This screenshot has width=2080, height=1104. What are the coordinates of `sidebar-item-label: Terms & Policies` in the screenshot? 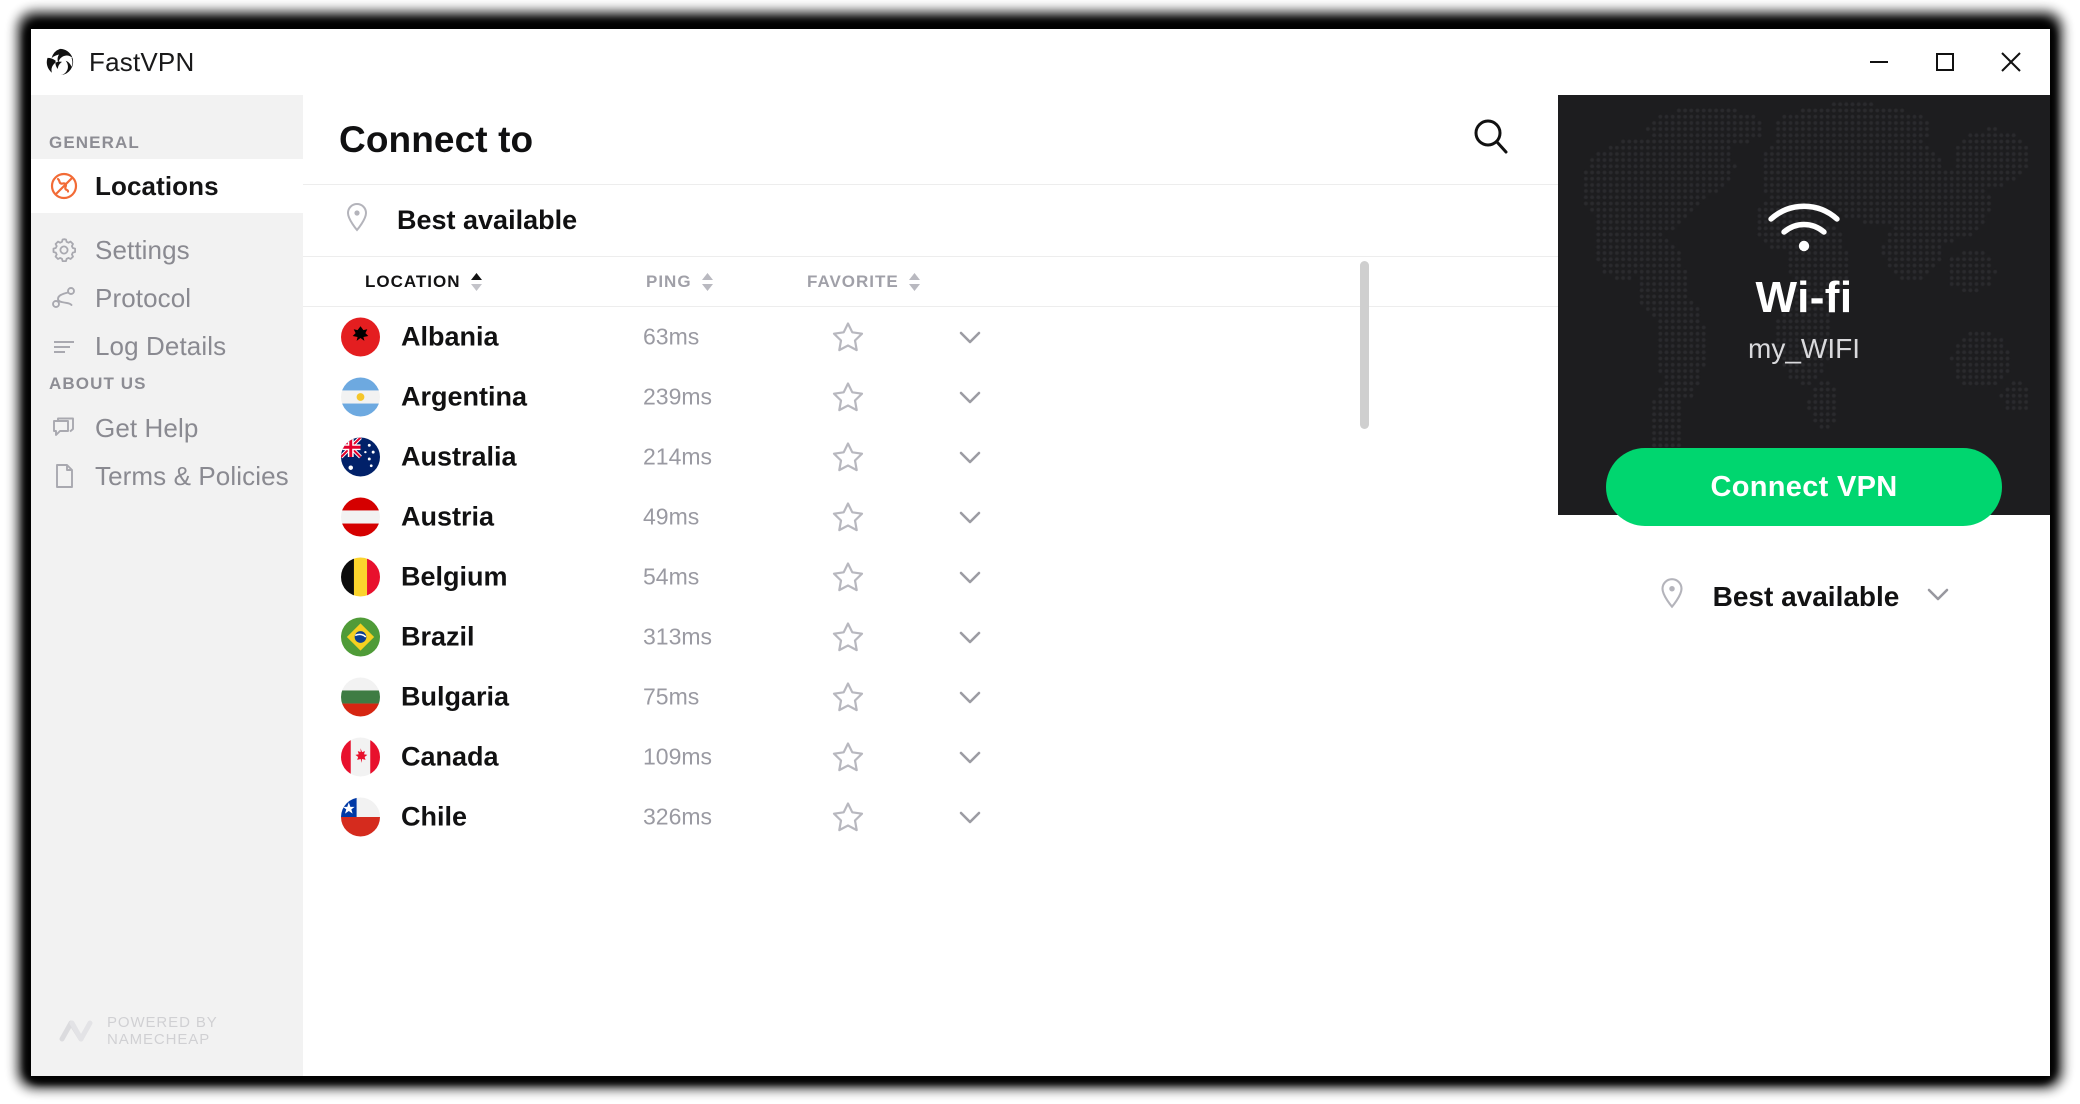 It's located at (192, 475).